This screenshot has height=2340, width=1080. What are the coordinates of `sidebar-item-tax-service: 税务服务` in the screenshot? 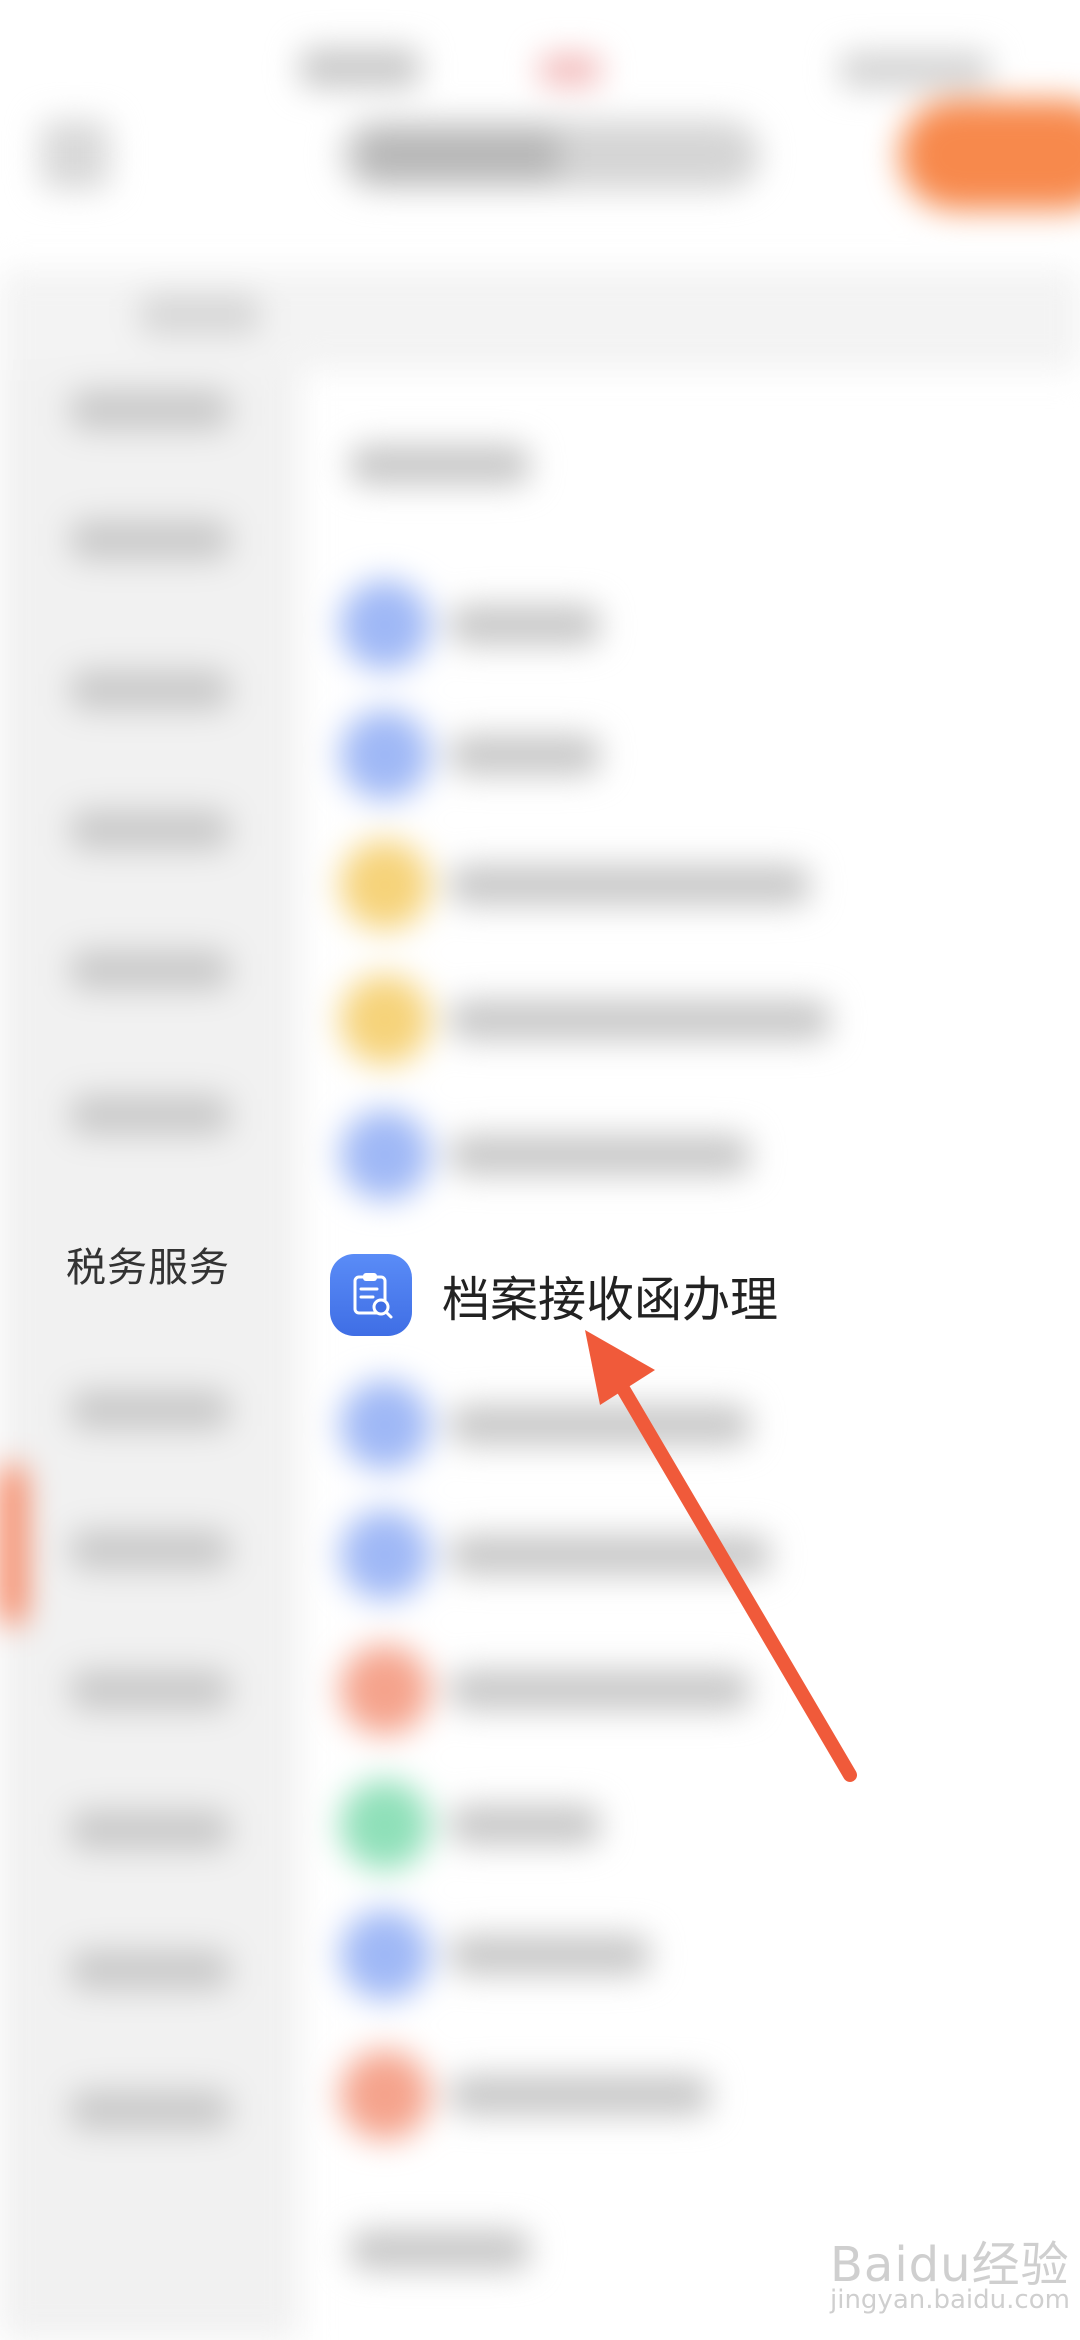 It's located at (148, 1264).